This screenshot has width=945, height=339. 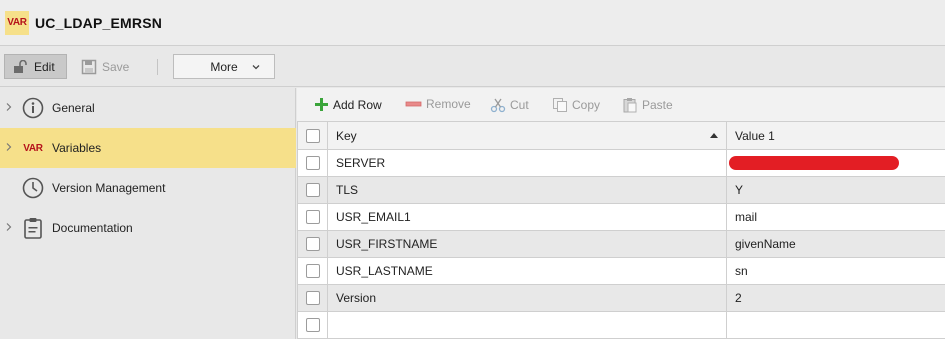 What do you see at coordinates (89, 66) in the screenshot?
I see `floppy-disk-icon` at bounding box center [89, 66].